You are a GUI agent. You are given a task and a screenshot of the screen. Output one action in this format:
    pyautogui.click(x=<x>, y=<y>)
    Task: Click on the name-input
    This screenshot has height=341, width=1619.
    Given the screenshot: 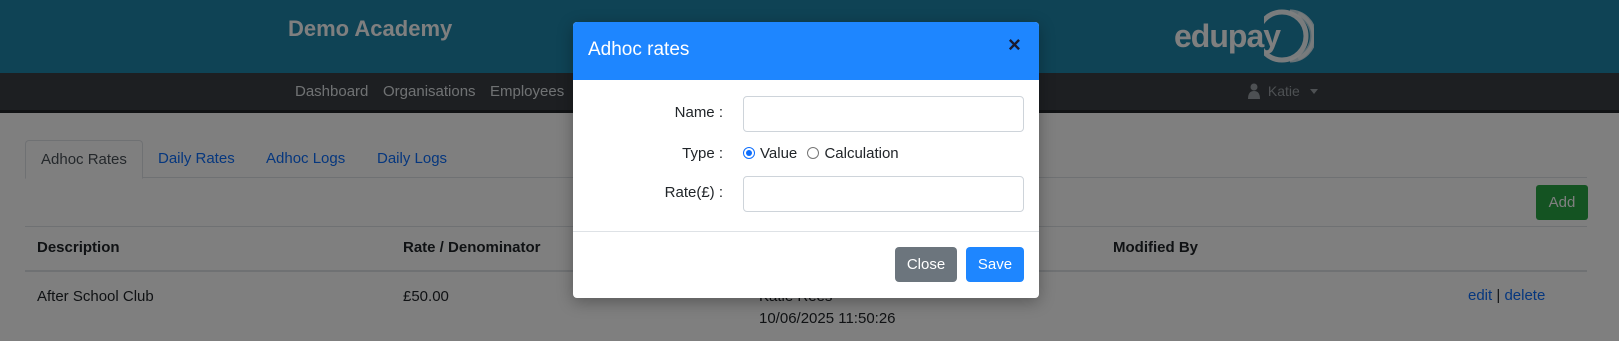 What is the action you would take?
    pyautogui.click(x=883, y=114)
    